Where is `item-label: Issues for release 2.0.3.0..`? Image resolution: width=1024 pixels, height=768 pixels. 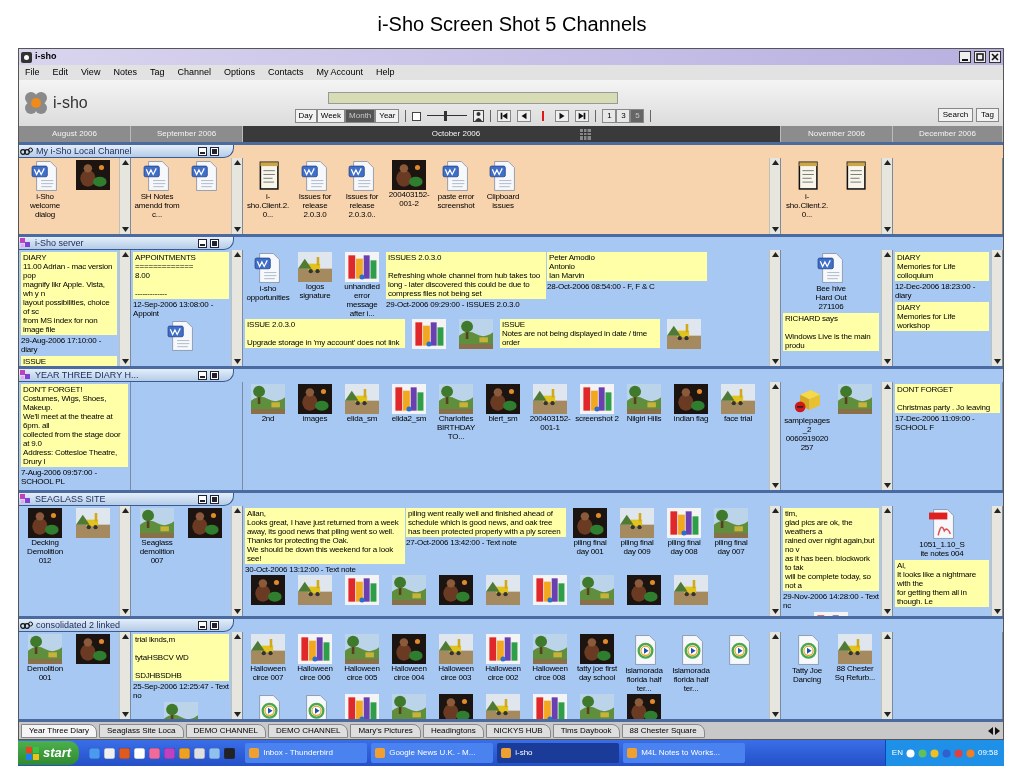 item-label: Issues for release 2.0.3.0.. is located at coordinates (362, 205).